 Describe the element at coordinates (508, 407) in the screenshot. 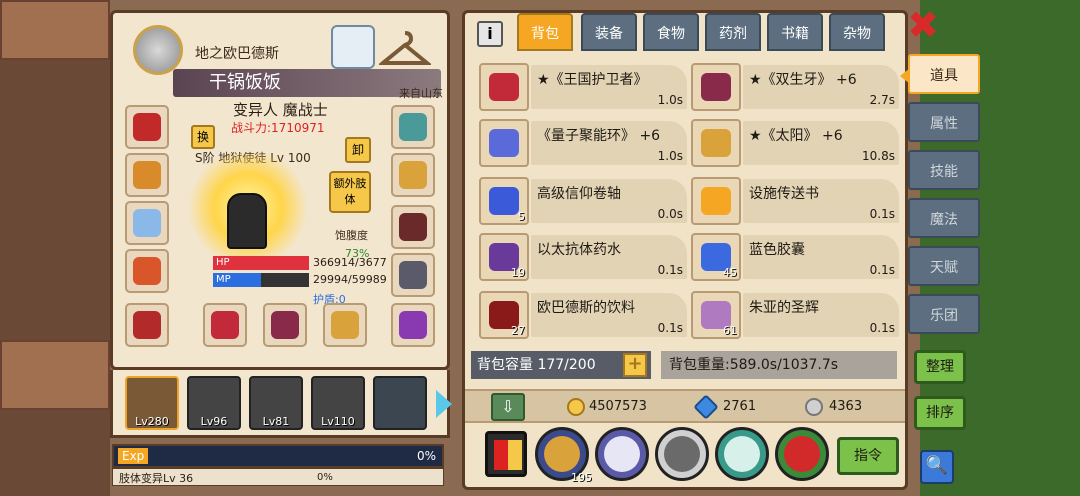

I see `download-sort-icon: ⇩` at that location.